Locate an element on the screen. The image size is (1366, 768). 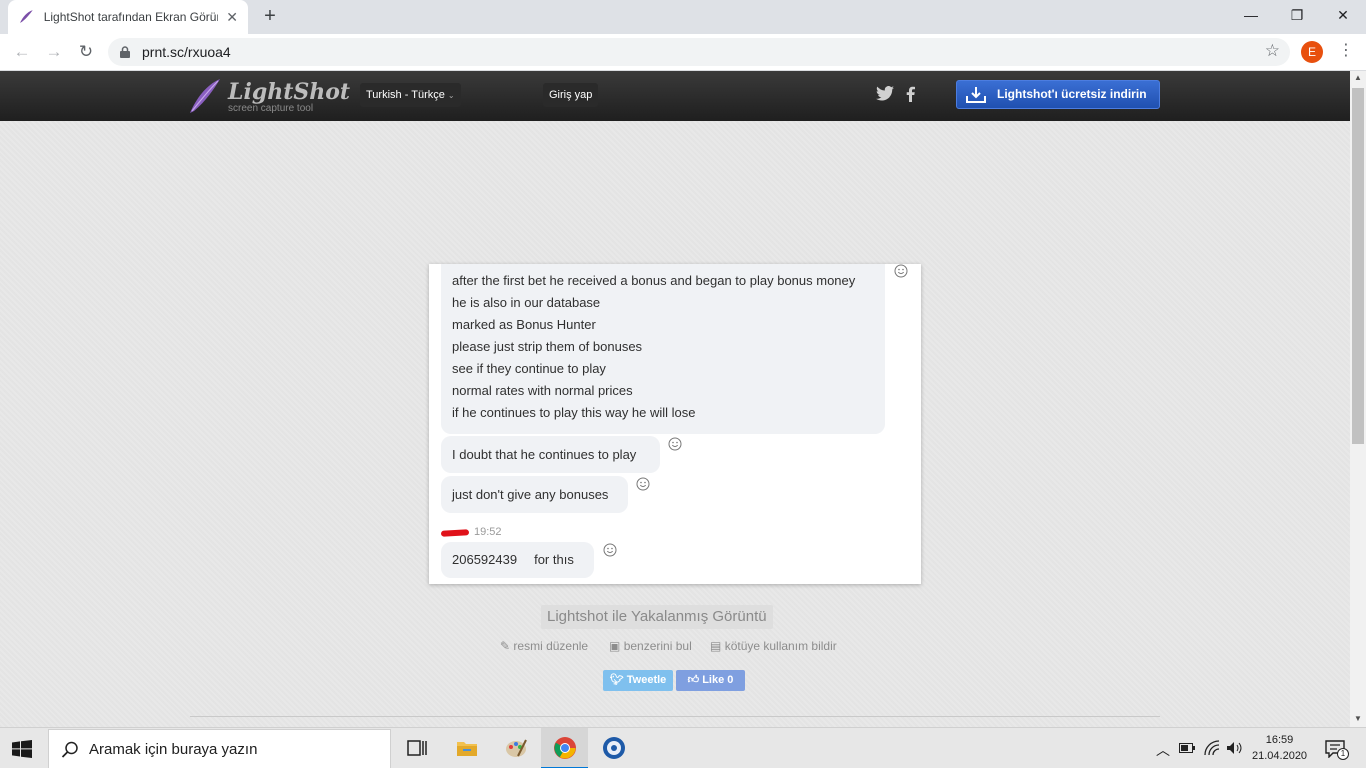
message-bubble: 206592439 for thıs is located at coordinates (517, 560).